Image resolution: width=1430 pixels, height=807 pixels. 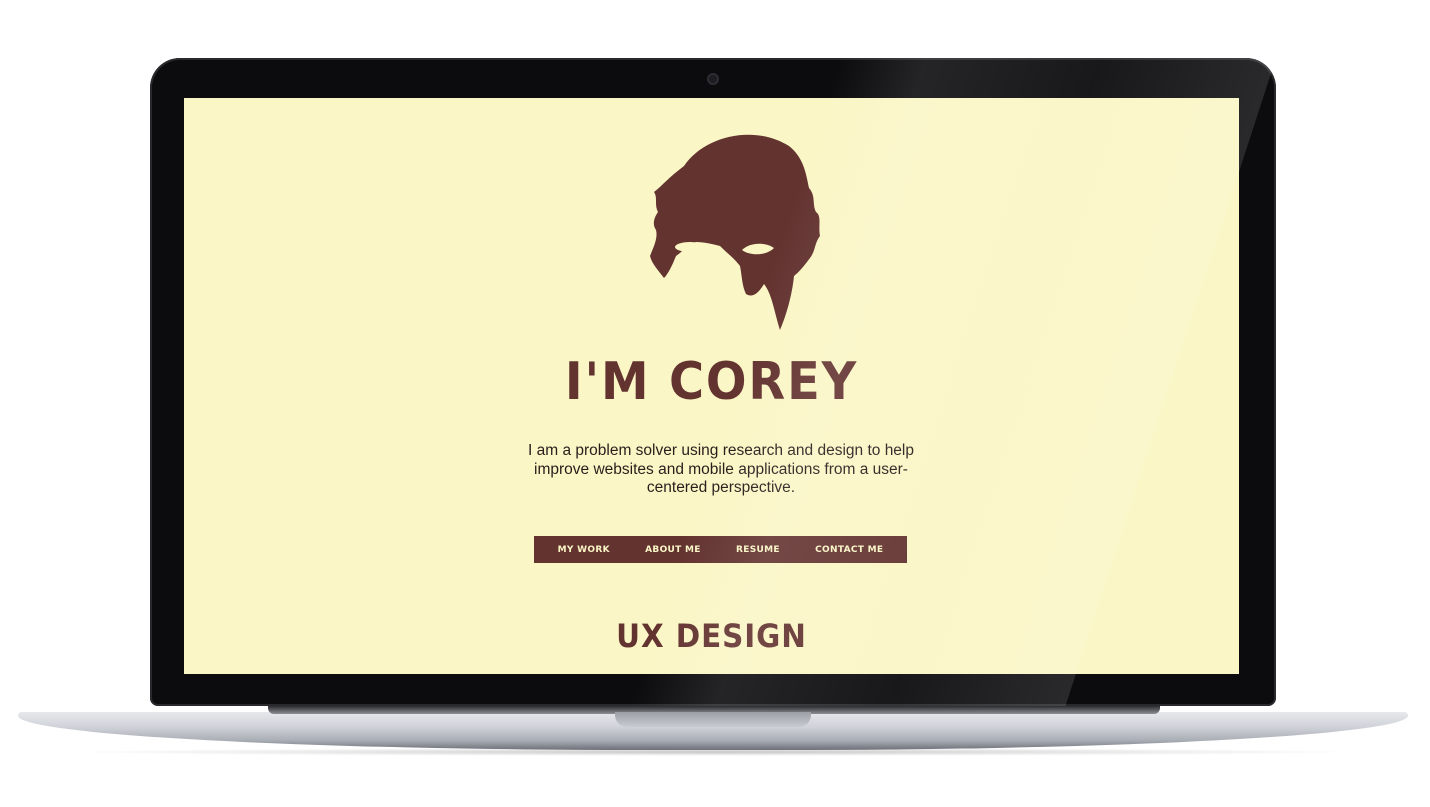 What do you see at coordinates (713, 719) in the screenshot?
I see `laptop-notch` at bounding box center [713, 719].